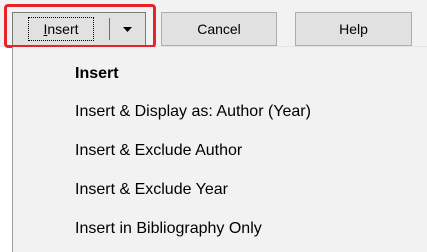 The image size is (427, 252). I want to click on insert-dropdown-toggle, so click(127, 29).